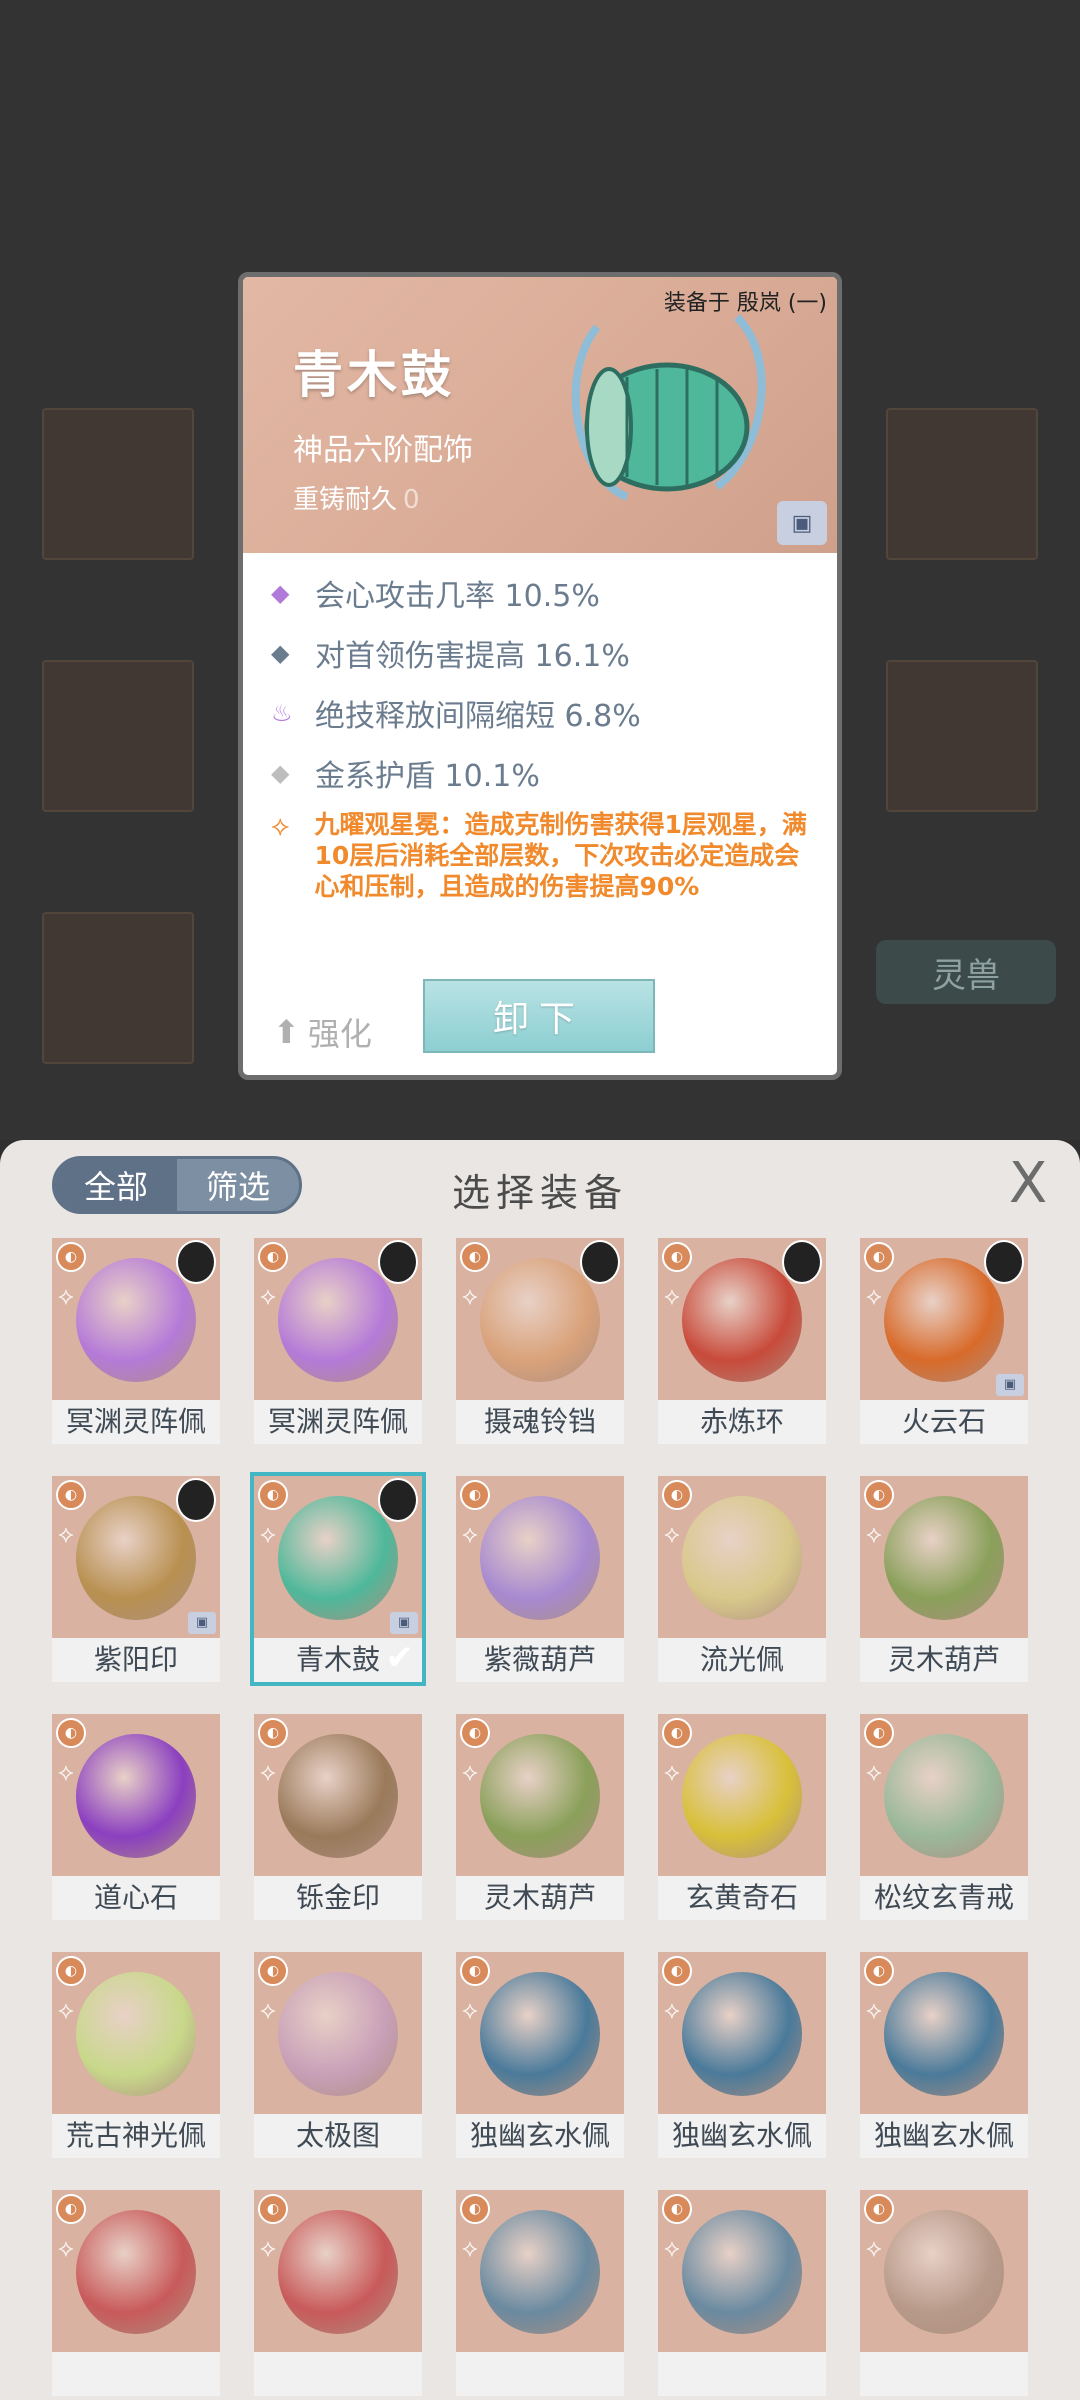  Describe the element at coordinates (136, 1660) in the screenshot. I see `equipment-name: 紫阳印` at that location.